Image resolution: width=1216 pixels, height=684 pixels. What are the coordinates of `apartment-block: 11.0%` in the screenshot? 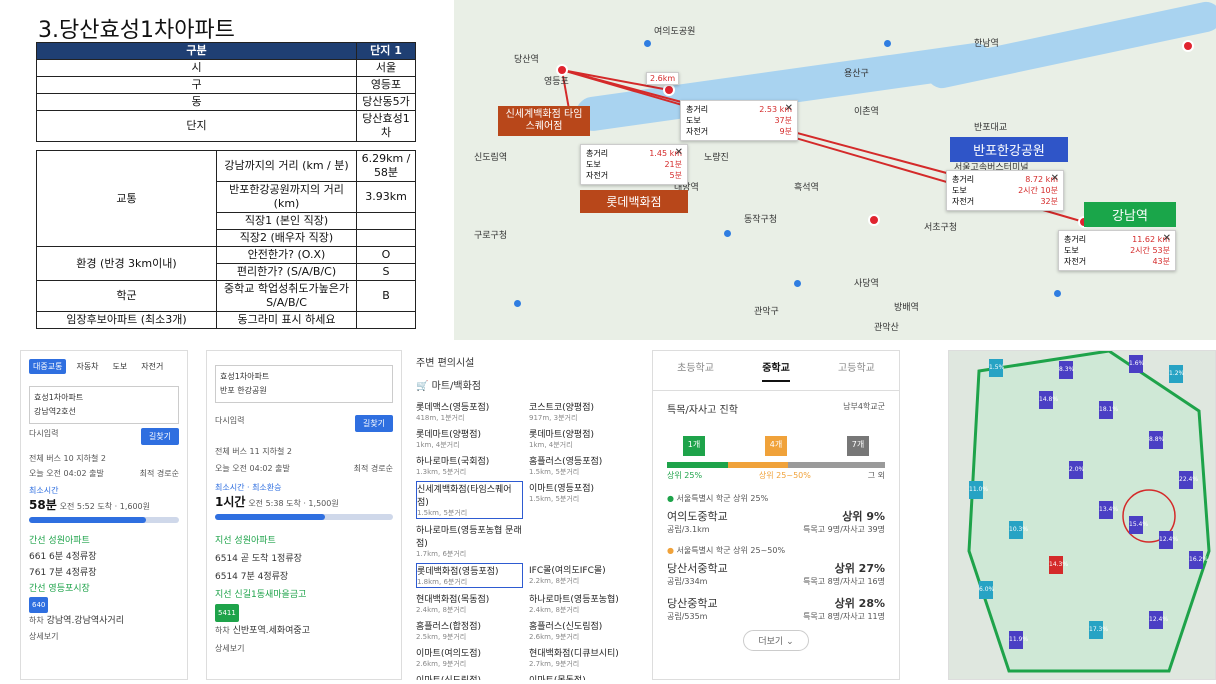 It's located at (978, 490).